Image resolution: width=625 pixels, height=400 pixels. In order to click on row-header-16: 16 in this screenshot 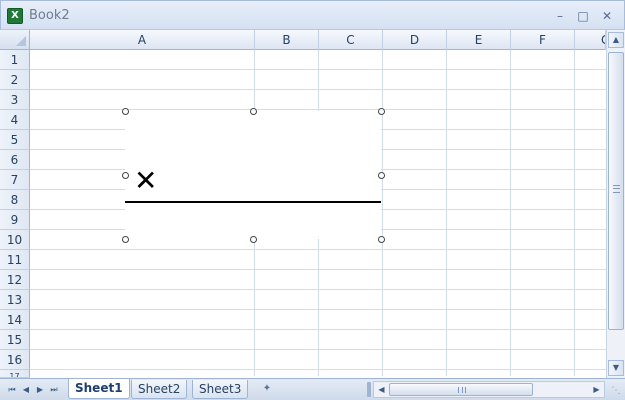, I will do `click(15, 360)`.